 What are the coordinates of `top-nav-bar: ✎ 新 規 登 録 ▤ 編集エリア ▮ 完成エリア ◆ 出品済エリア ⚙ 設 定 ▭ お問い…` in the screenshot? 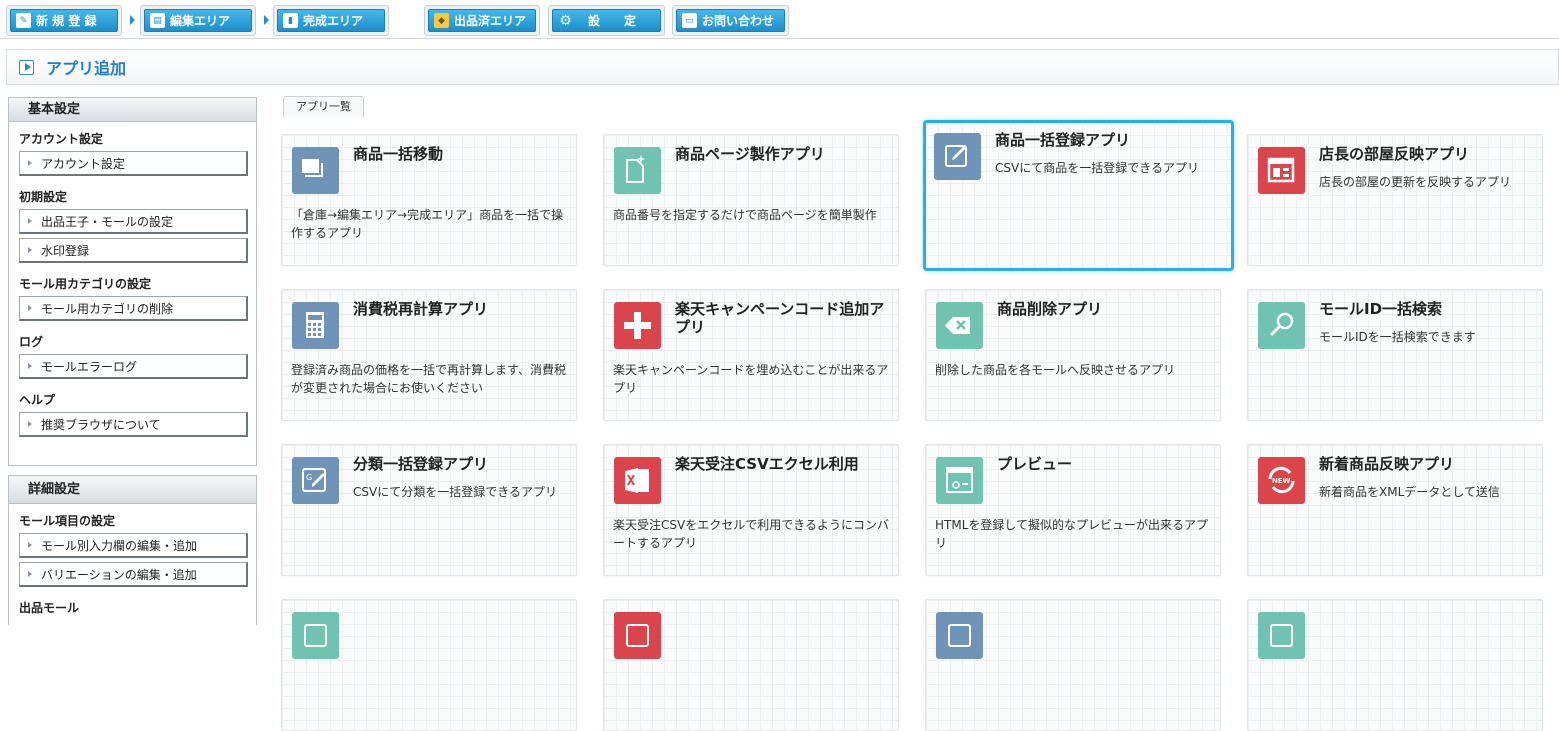 It's located at (779, 19).